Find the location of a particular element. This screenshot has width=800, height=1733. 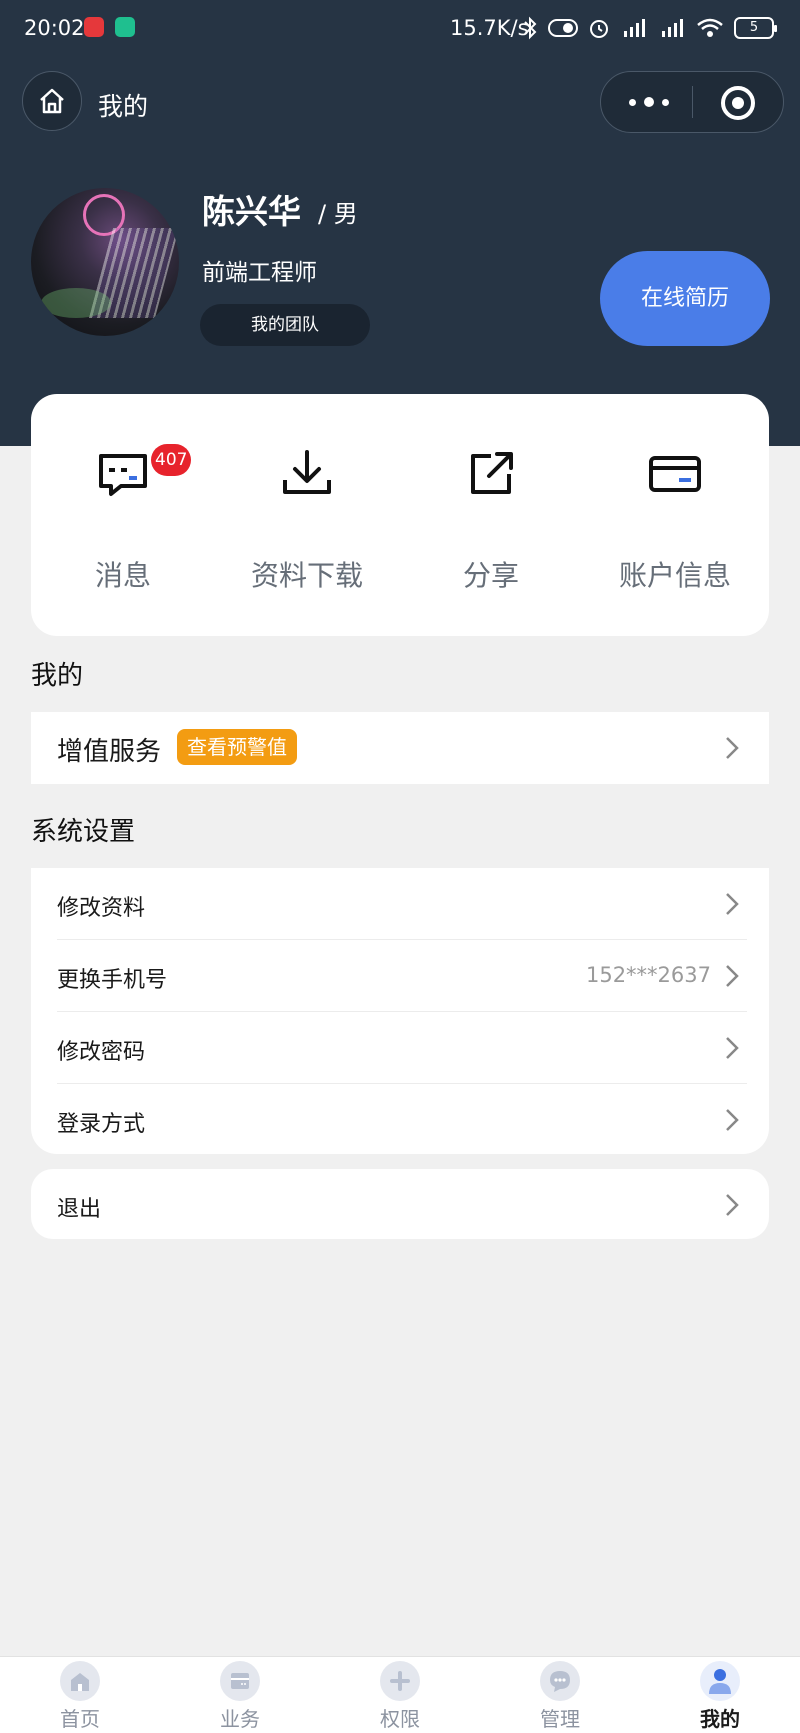

tab-business: 业务 is located at coordinates (240, 1695).